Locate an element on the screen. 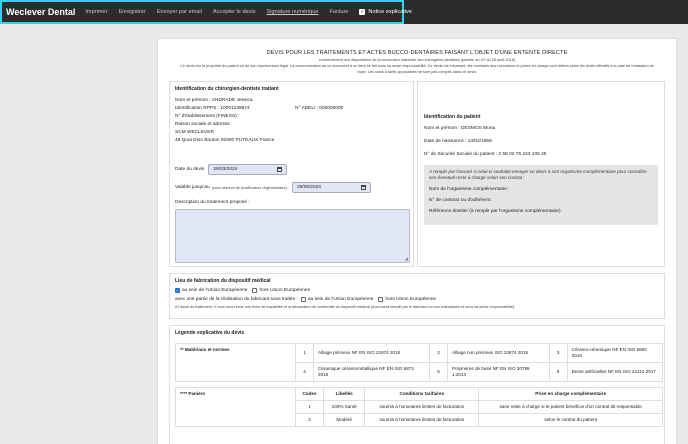 Image resolution: width=688 pixels, height=444 pixels. panier-code: 1 is located at coordinates (309, 407).